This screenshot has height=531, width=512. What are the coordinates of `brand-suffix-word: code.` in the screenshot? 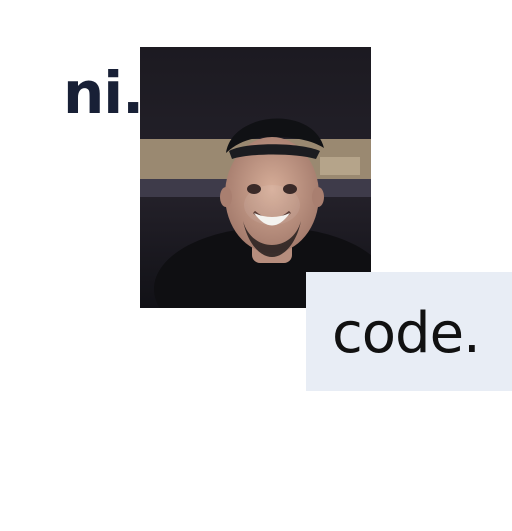 It's located at (406, 333).